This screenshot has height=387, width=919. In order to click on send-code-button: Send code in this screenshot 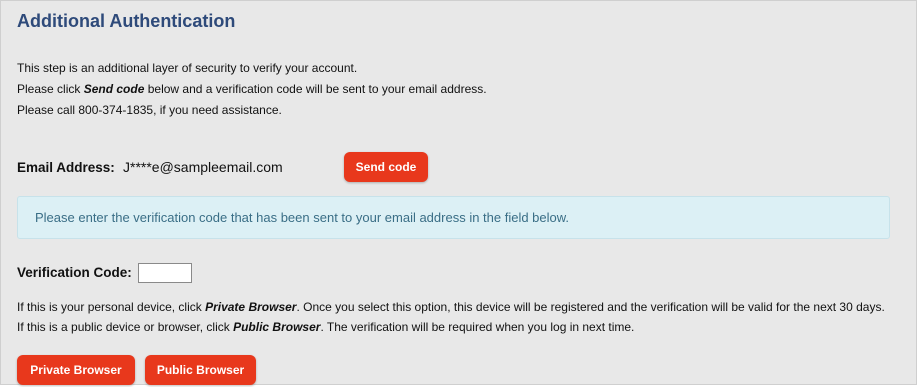, I will do `click(386, 167)`.